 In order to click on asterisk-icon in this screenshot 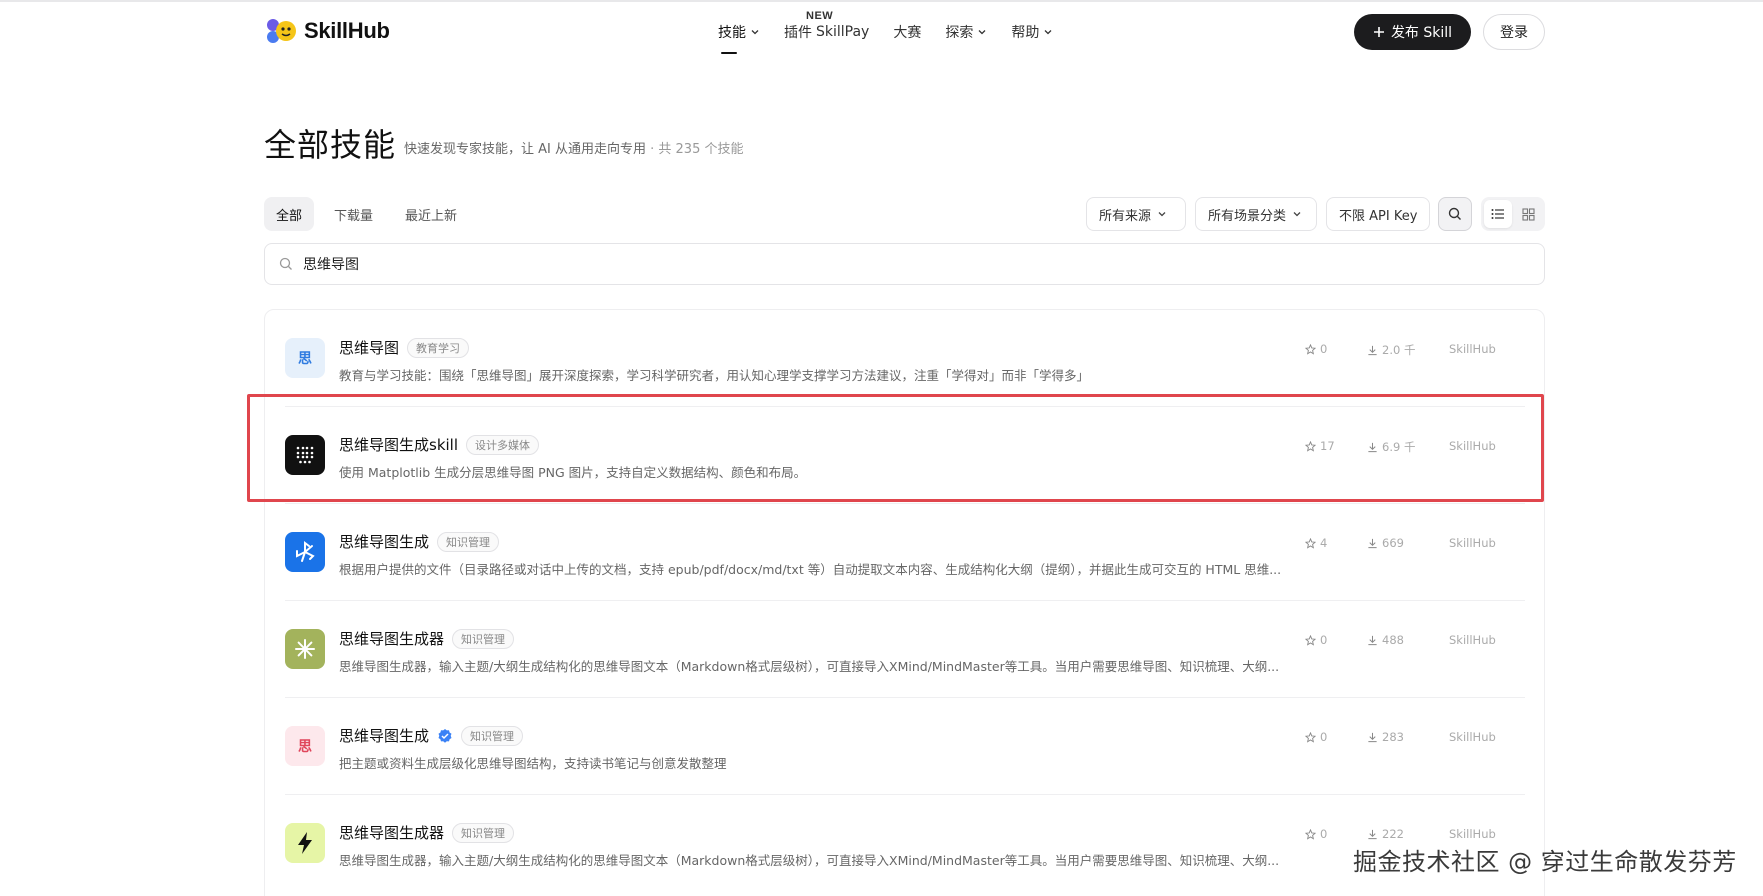, I will do `click(305, 649)`.